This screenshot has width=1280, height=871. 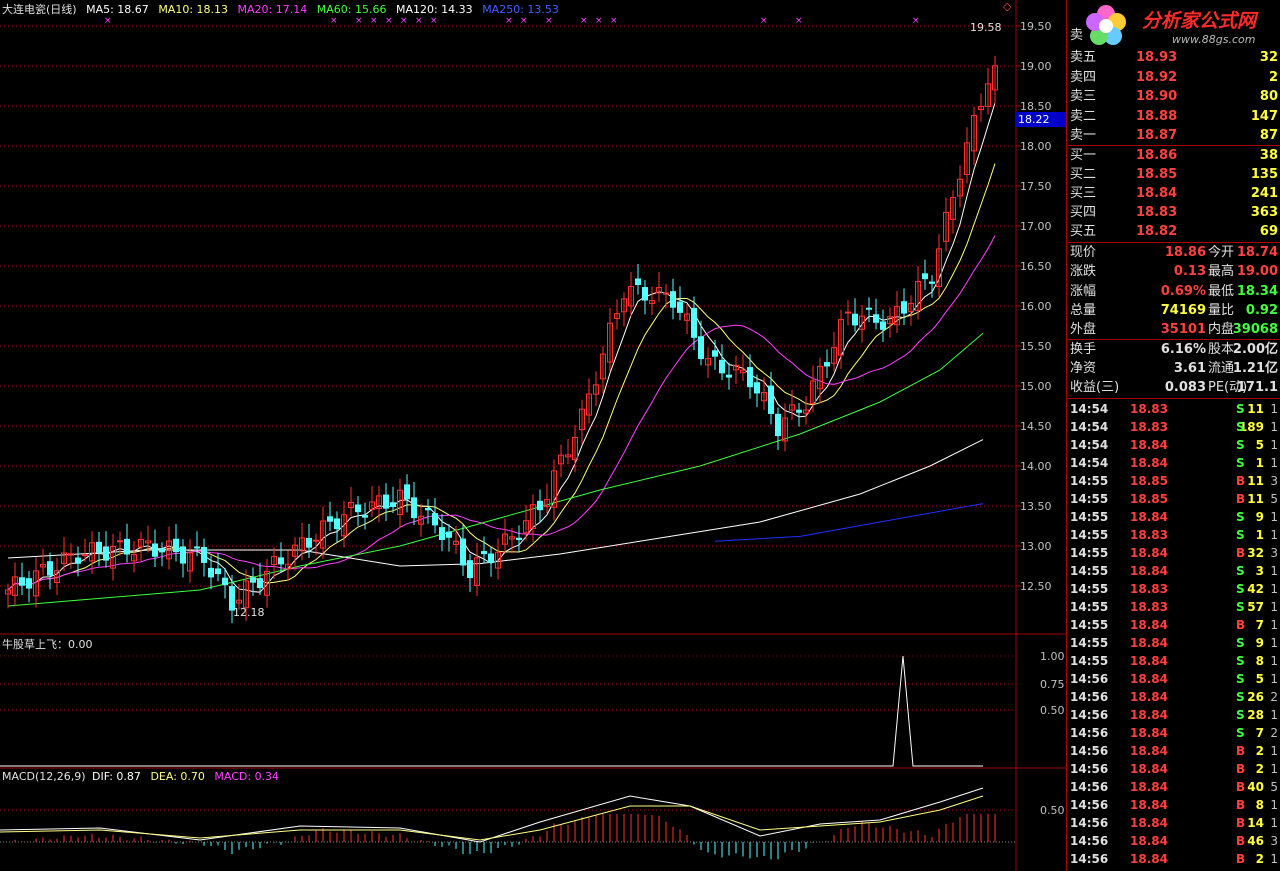 I want to click on tick-row: 14:56 18.84 7 S 2, so click(x=1174, y=733).